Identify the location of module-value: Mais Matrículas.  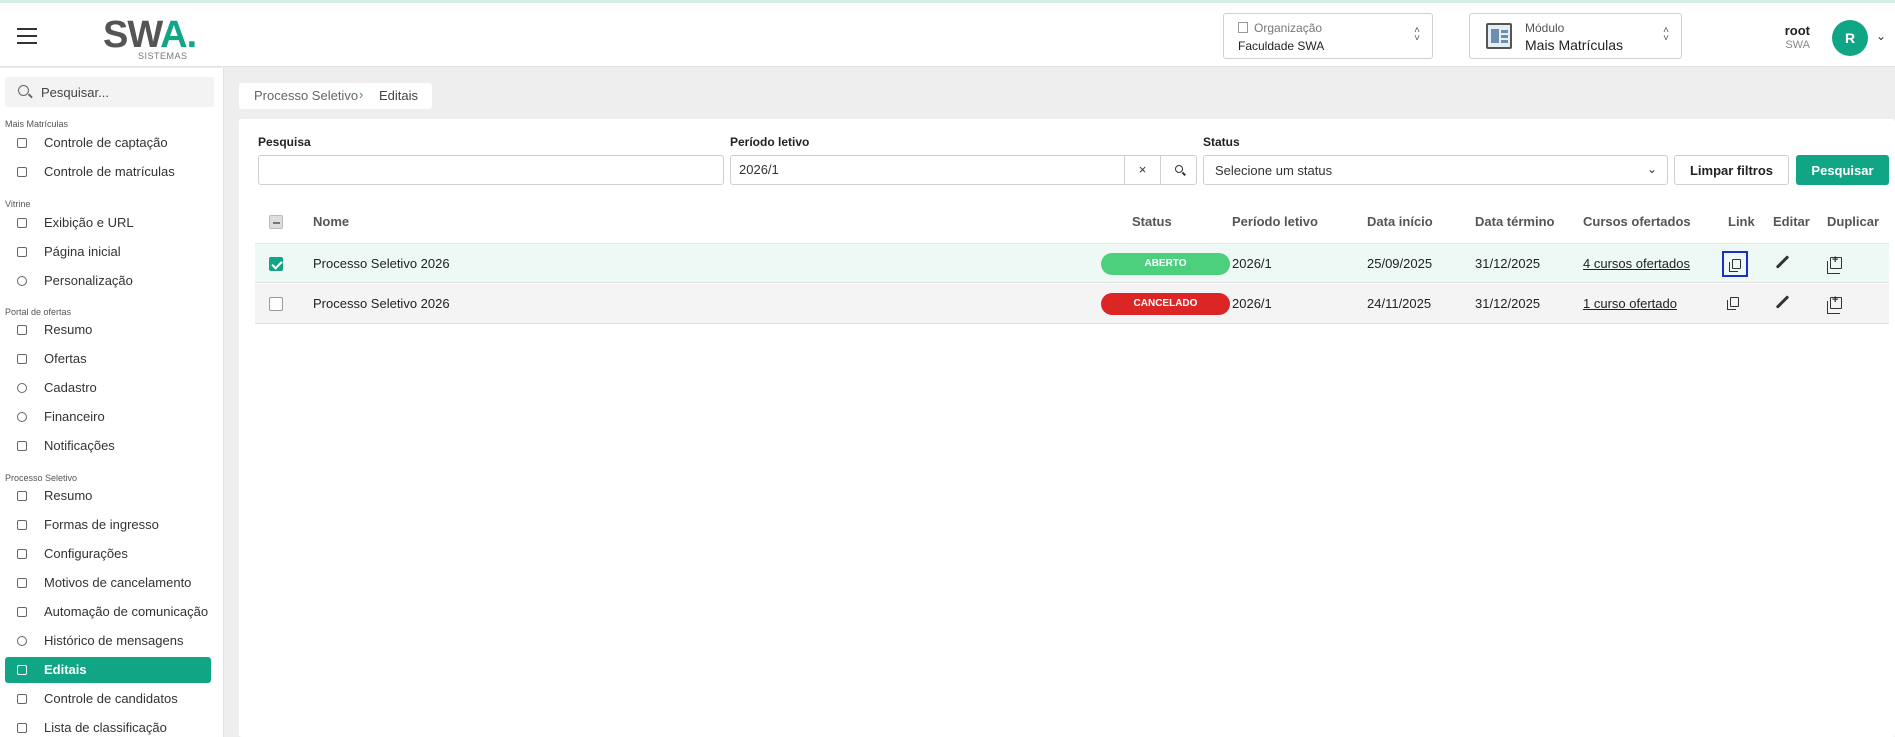
(1574, 45).